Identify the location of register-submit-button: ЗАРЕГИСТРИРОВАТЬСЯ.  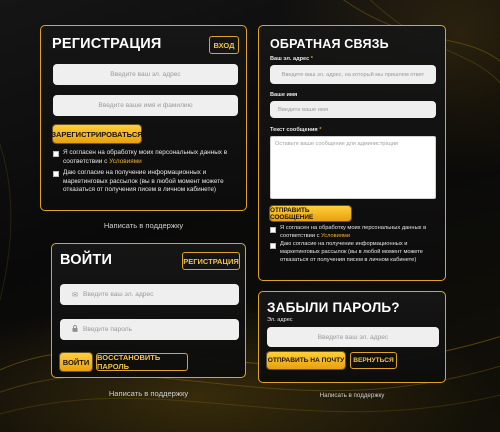
(97, 134).